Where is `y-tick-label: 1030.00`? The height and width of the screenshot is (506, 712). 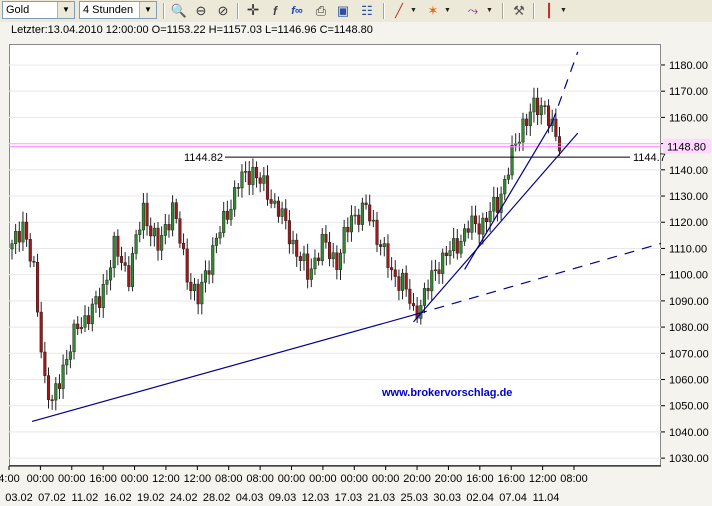 y-tick-label: 1030.00 is located at coordinates (689, 459).